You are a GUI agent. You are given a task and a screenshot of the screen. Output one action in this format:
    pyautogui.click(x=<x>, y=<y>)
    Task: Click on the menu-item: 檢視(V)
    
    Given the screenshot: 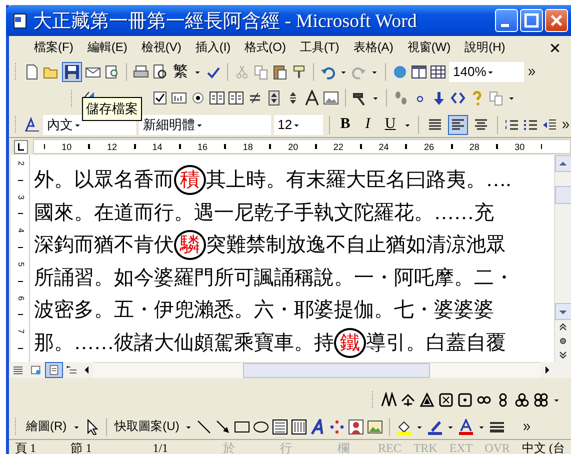 What is the action you would take?
    pyautogui.click(x=161, y=47)
    